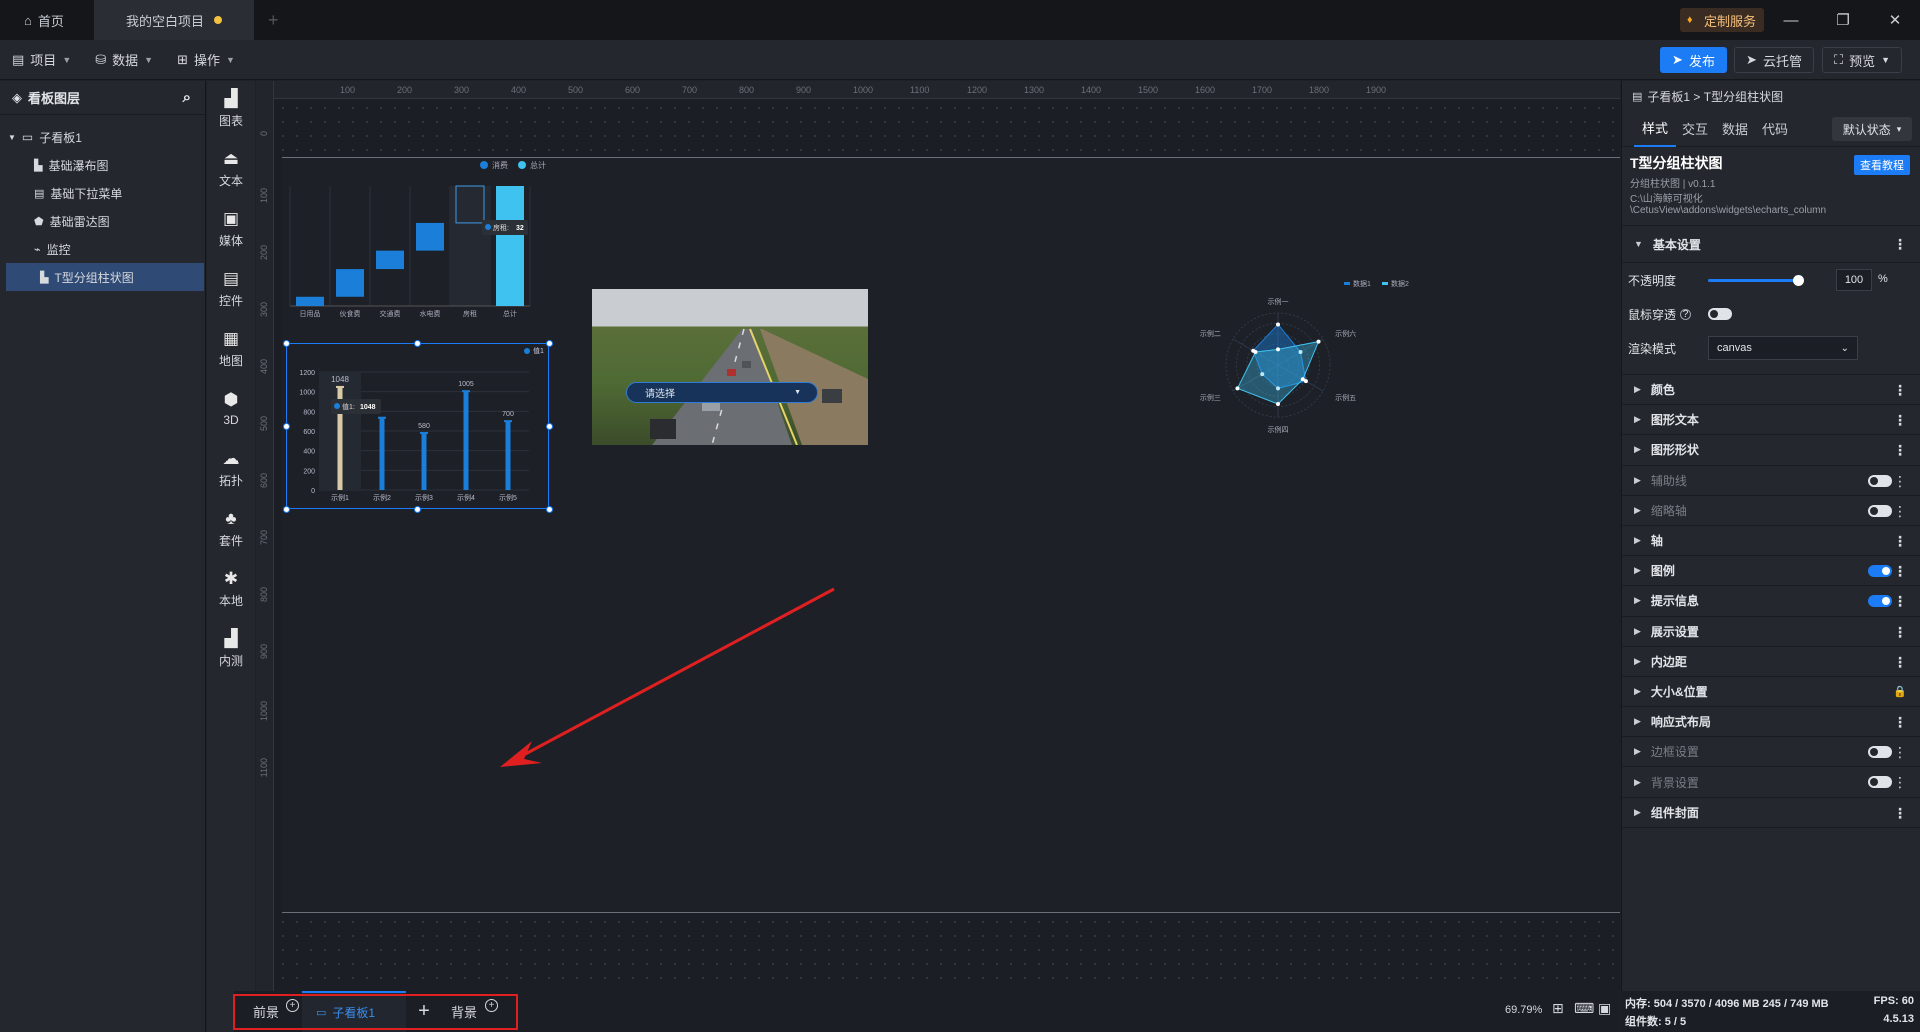 Image resolution: width=1920 pixels, height=1032 pixels. What do you see at coordinates (105, 277) in the screenshot?
I see `layer-item-tbar: ▙ T型分组柱状图` at bounding box center [105, 277].